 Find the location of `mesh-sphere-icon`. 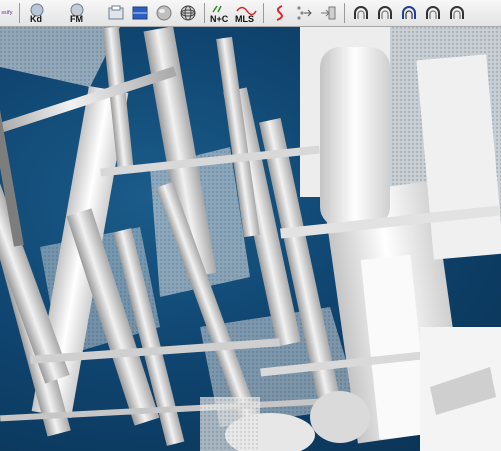

mesh-sphere-icon is located at coordinates (188, 13).